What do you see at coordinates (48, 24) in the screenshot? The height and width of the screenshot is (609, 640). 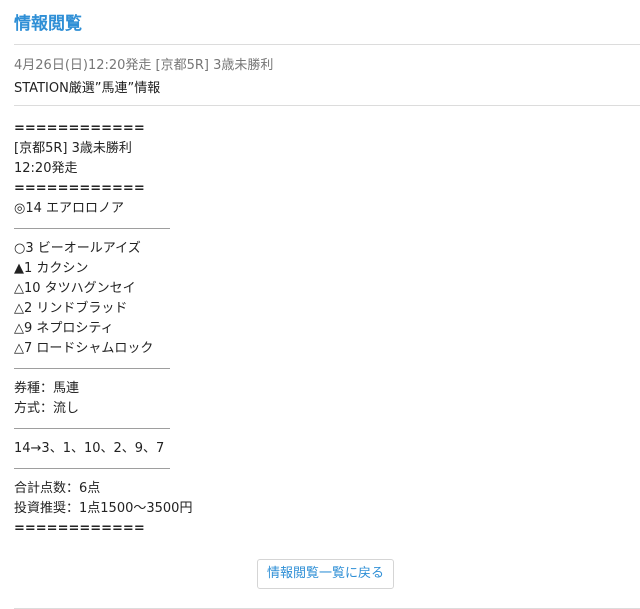 I see `page-title: 情報閲覧` at bounding box center [48, 24].